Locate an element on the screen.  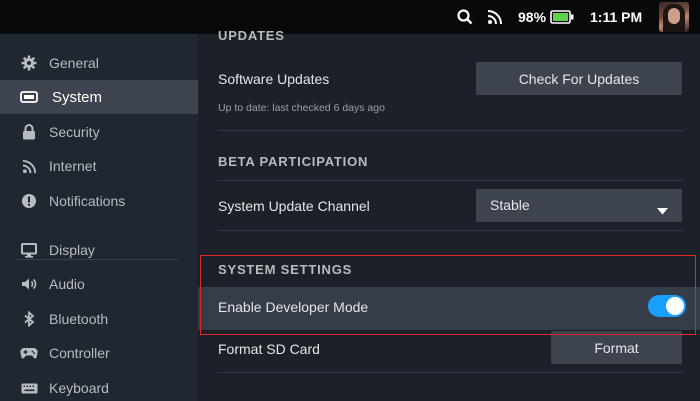
sidebar-item-audio: Audio is located at coordinates (99, 284).